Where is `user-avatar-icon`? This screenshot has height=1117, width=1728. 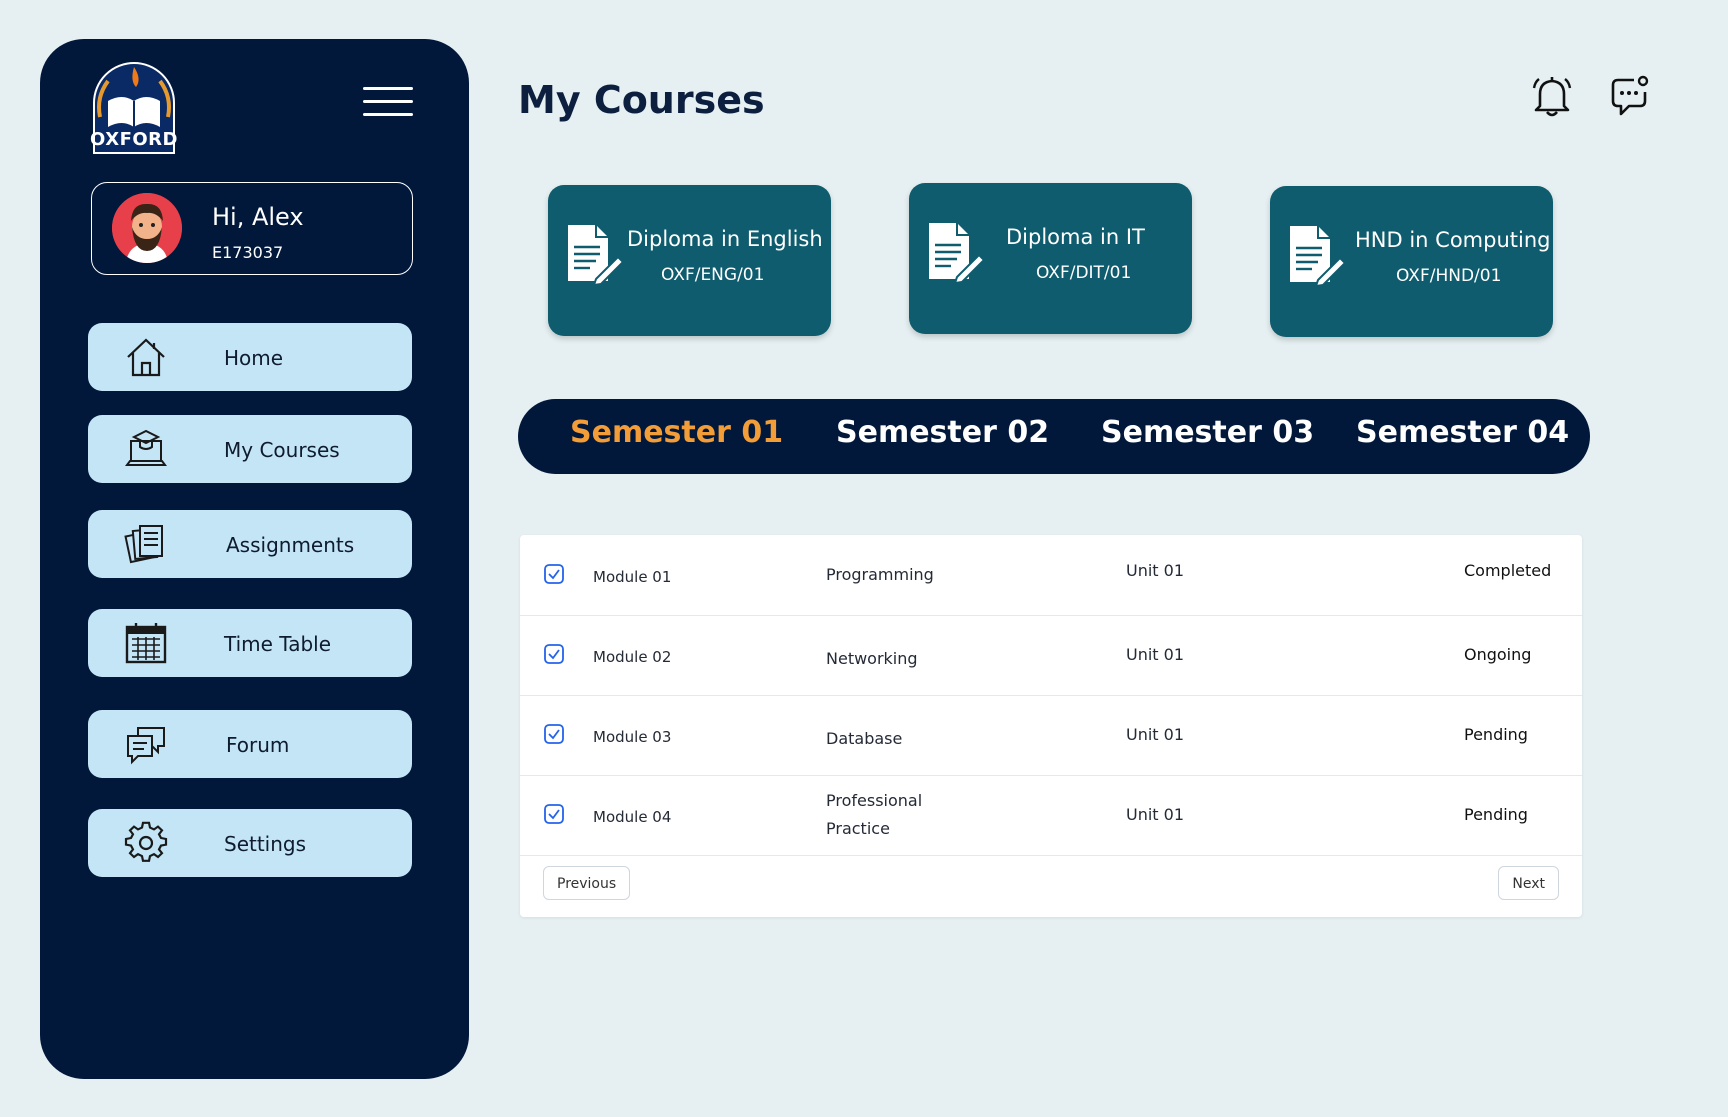
user-avatar-icon is located at coordinates (147, 228).